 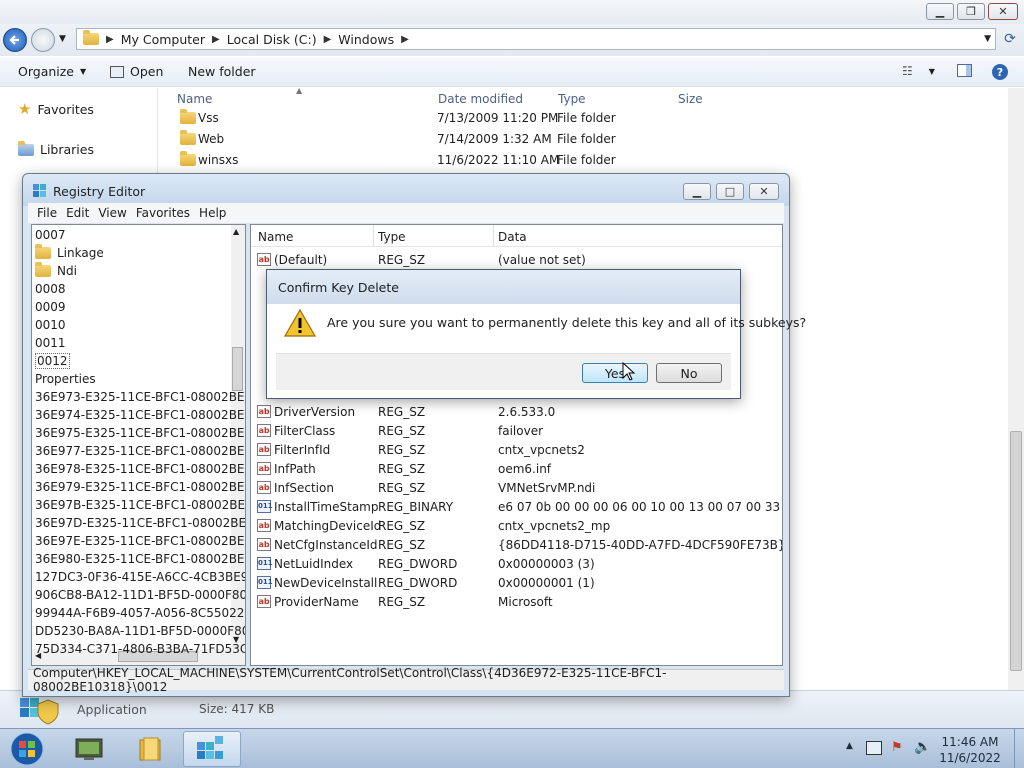 What do you see at coordinates (140, 487) in the screenshot?
I see `tree-node: 36E979-E325-11CE-BFC1-08002BE103` at bounding box center [140, 487].